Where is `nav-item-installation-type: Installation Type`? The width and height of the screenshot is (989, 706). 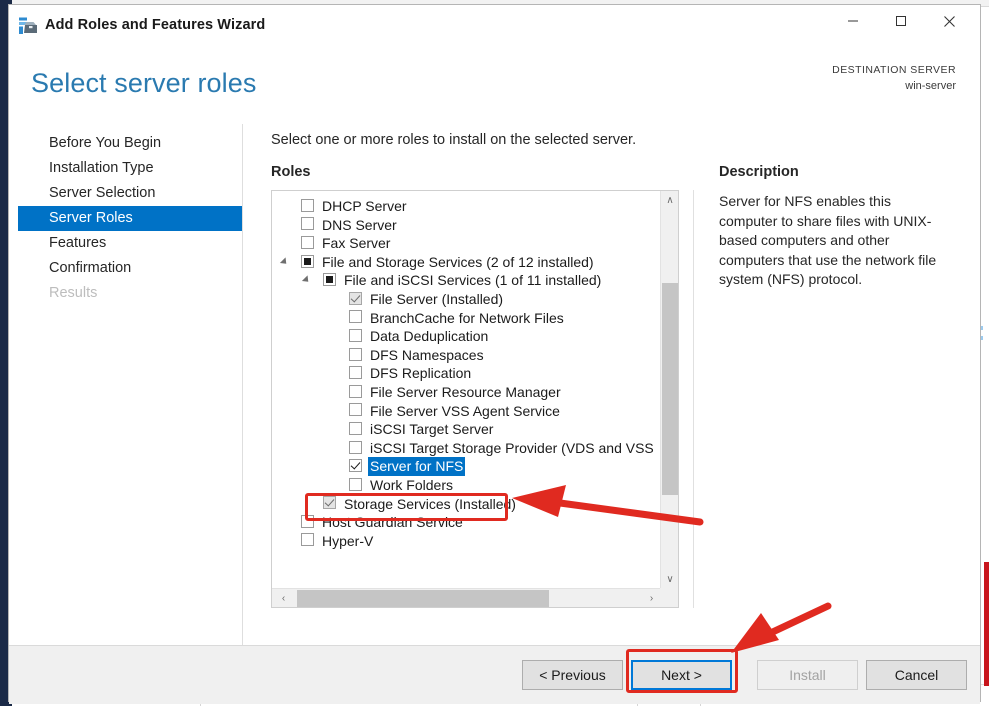 nav-item-installation-type: Installation Type is located at coordinates (125, 168).